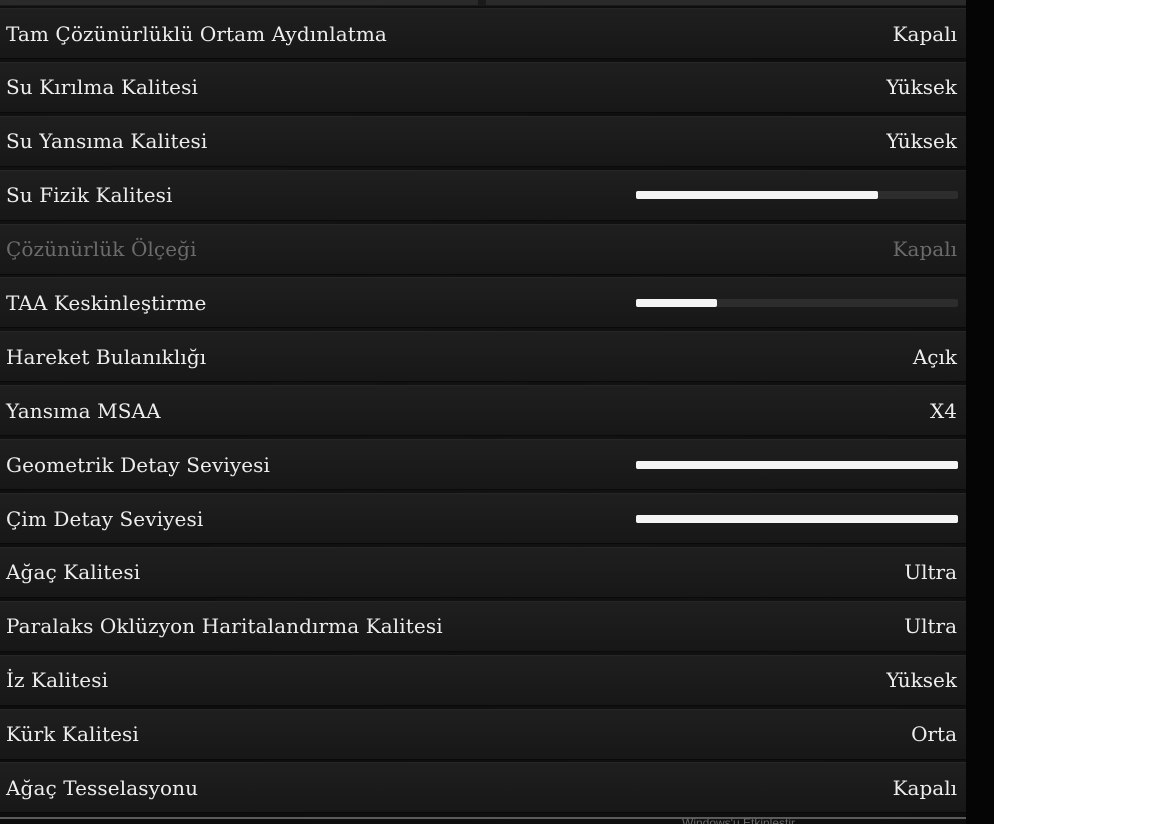  What do you see at coordinates (138, 464) in the screenshot?
I see `setting-label: Geometrik Detay Seviyesi` at bounding box center [138, 464].